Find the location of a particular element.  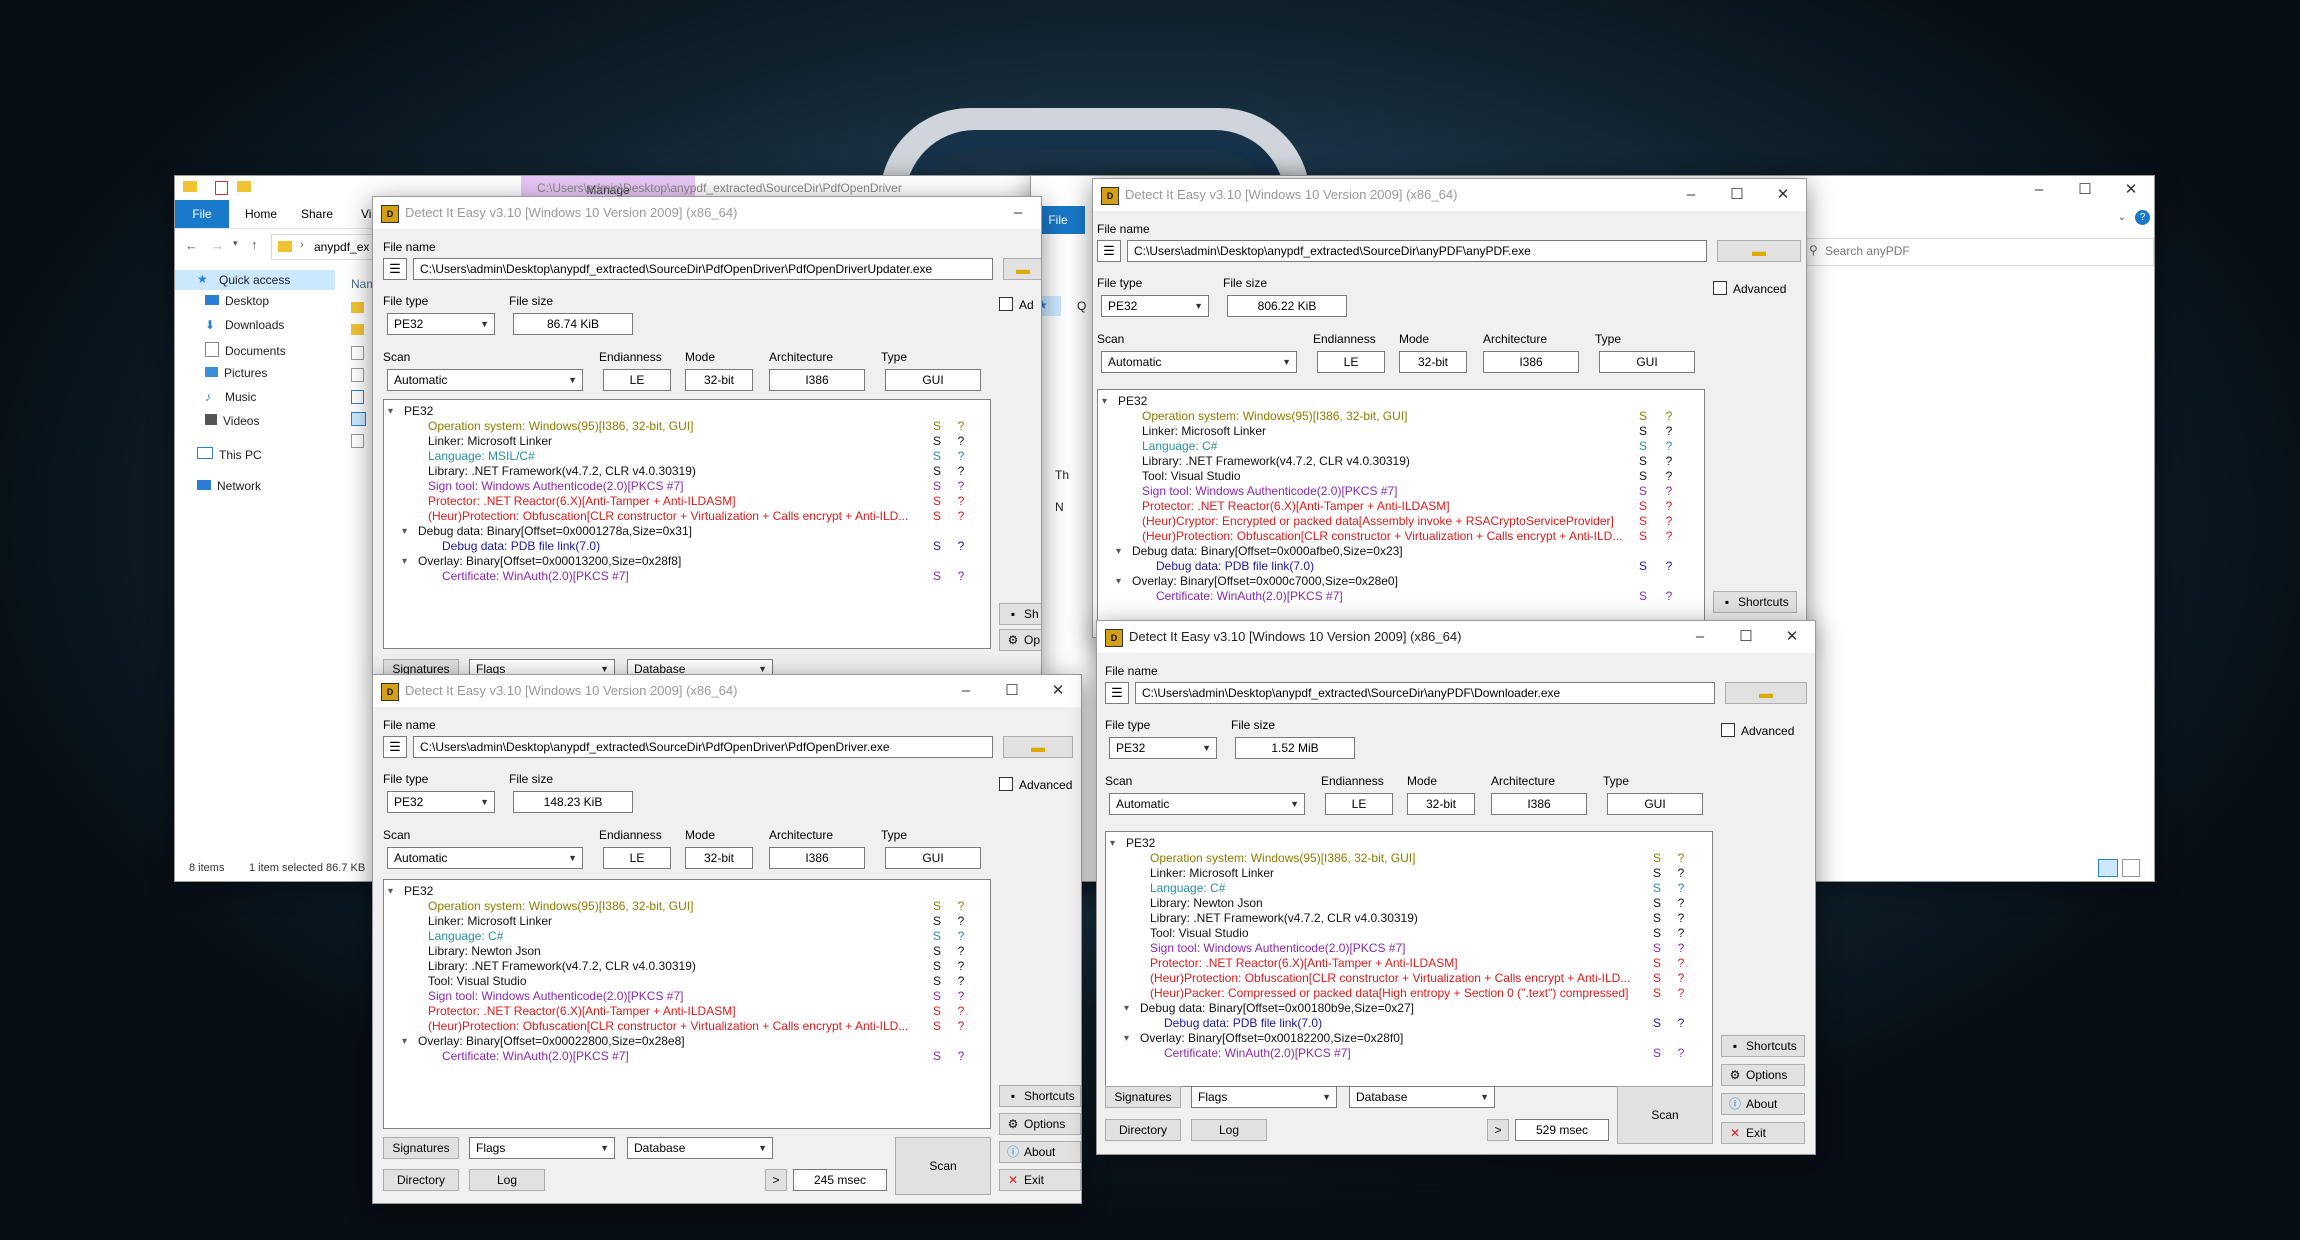

large-icons-view-icon is located at coordinates (2131, 868).